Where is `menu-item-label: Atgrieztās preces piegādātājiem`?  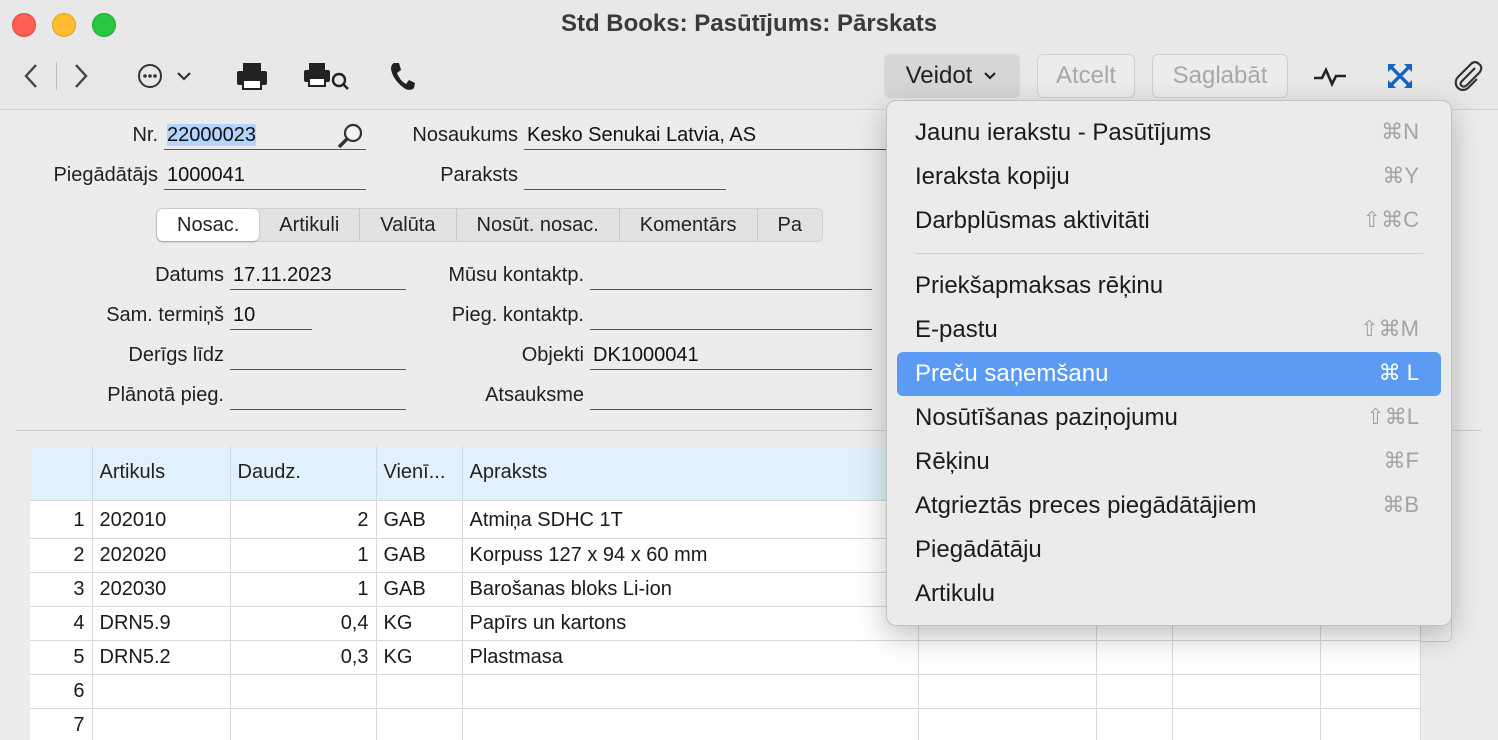
menu-item-label: Atgrieztās preces piegādātājiem is located at coordinates (1086, 505).